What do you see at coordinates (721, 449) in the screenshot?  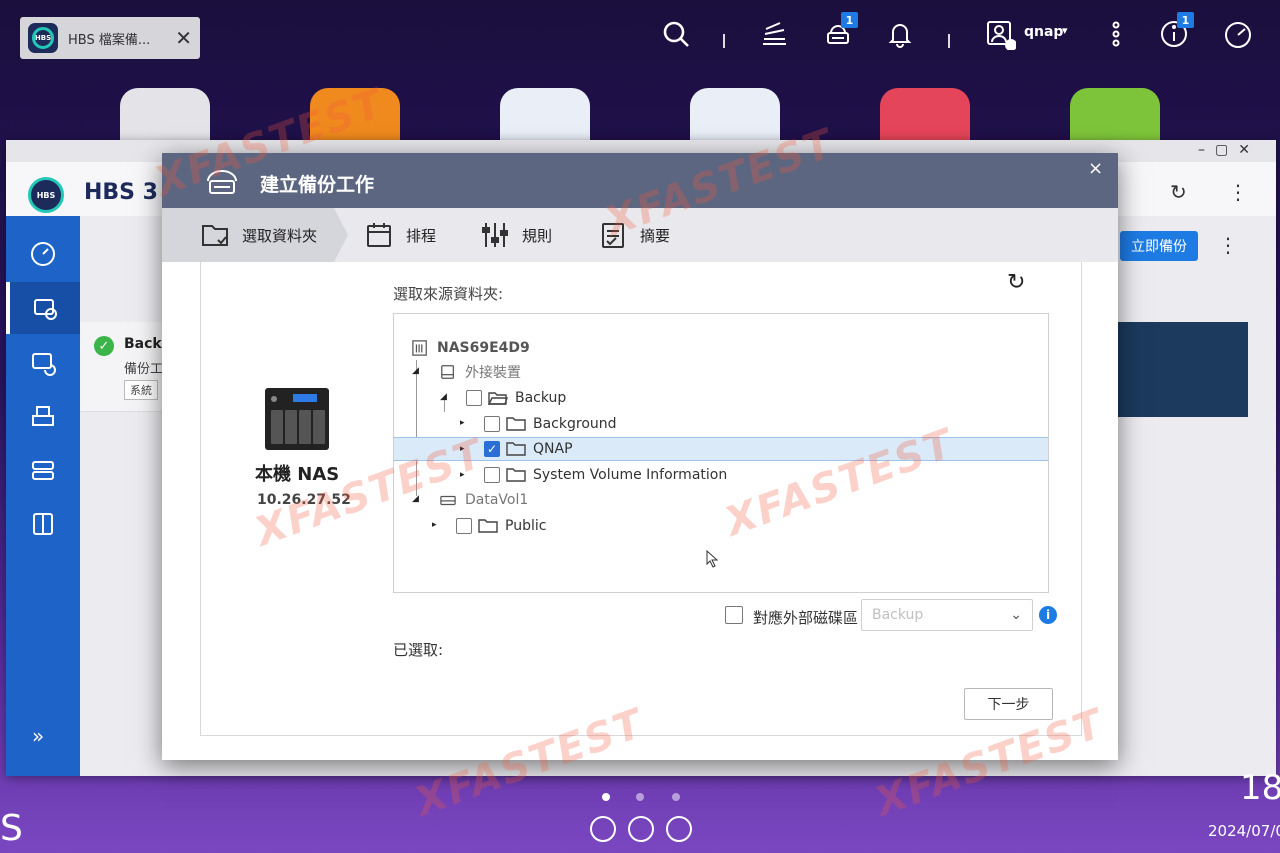 I see `tree-node-qnap: ▸ ✓ QNAP` at bounding box center [721, 449].